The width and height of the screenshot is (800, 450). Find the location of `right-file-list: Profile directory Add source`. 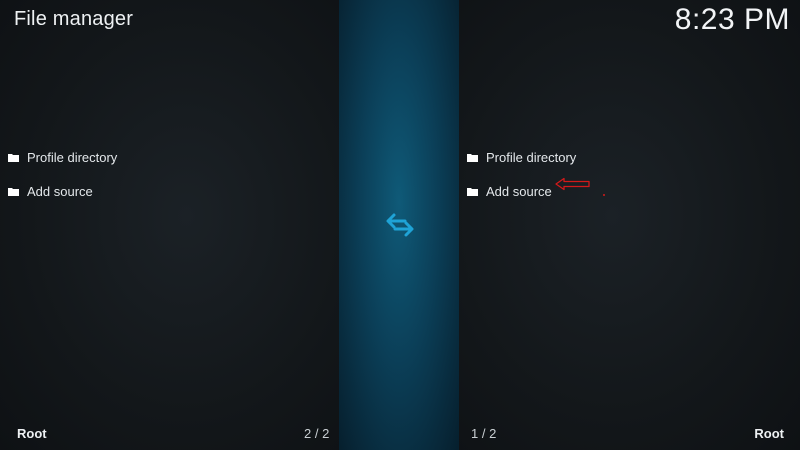

right-file-list: Profile directory Add source is located at coordinates (521, 174).